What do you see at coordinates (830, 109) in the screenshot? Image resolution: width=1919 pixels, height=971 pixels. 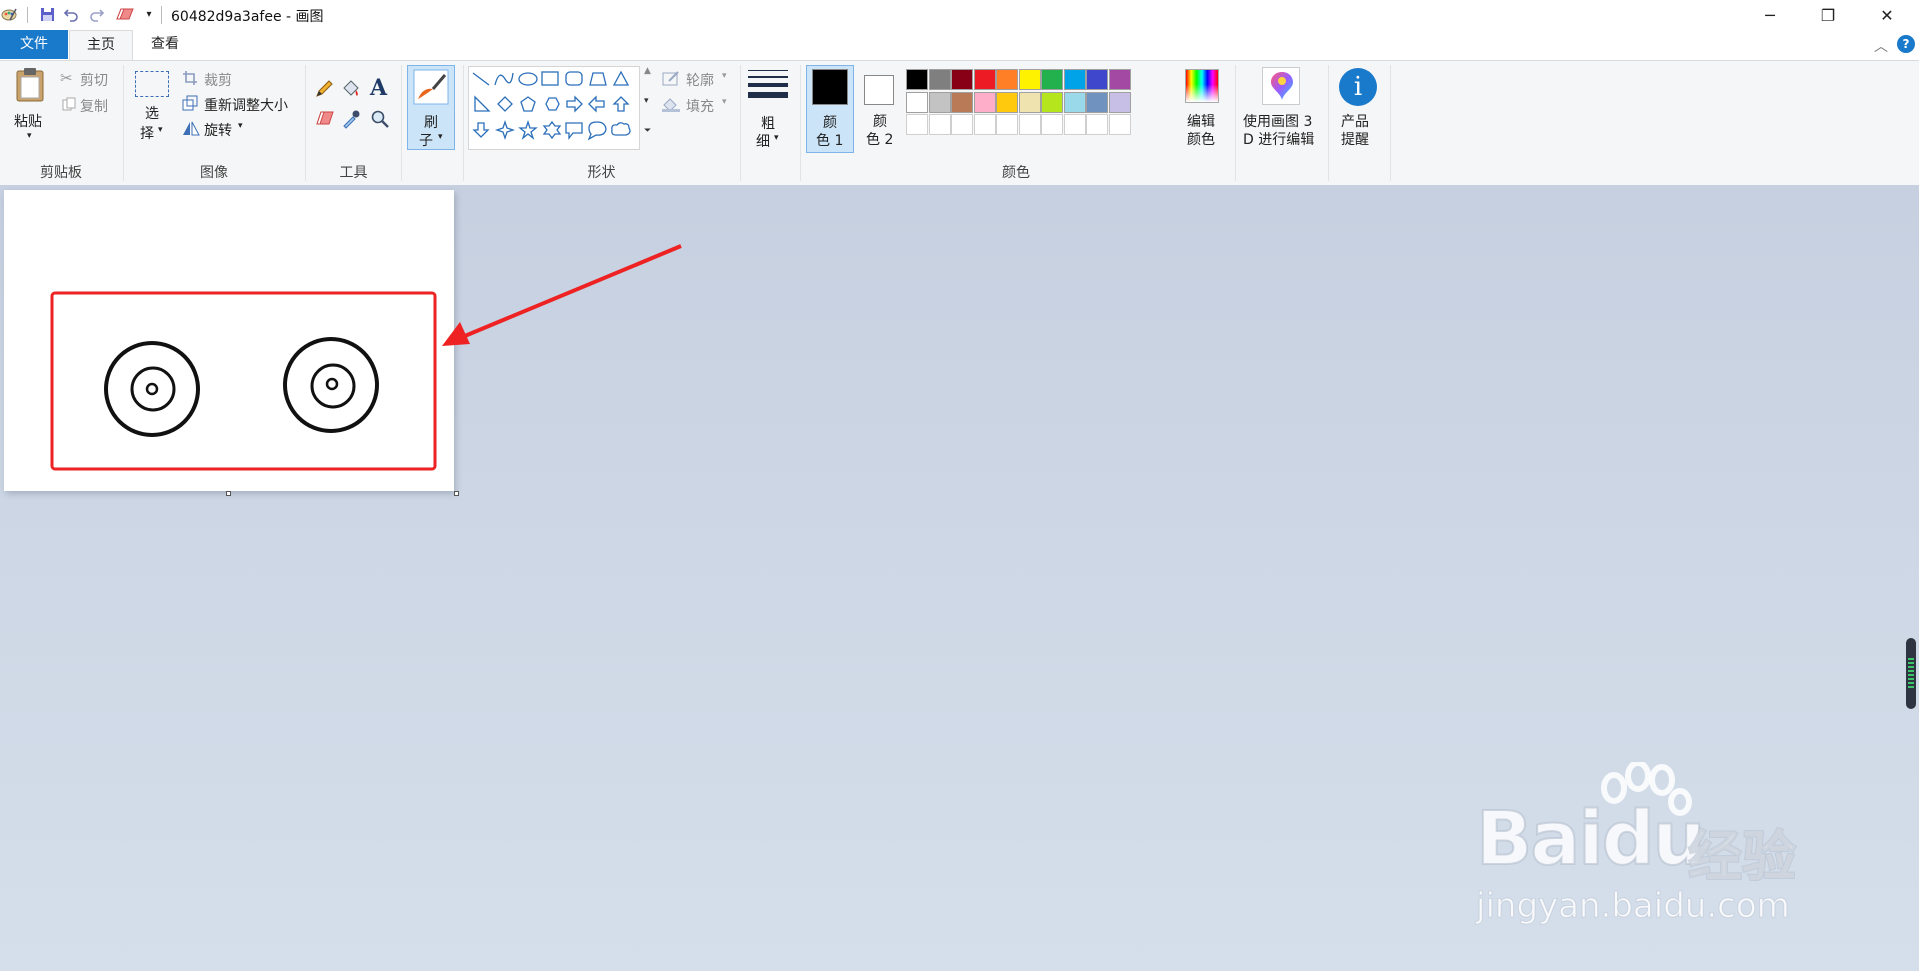 I see `color1-button: 颜 色 1` at bounding box center [830, 109].